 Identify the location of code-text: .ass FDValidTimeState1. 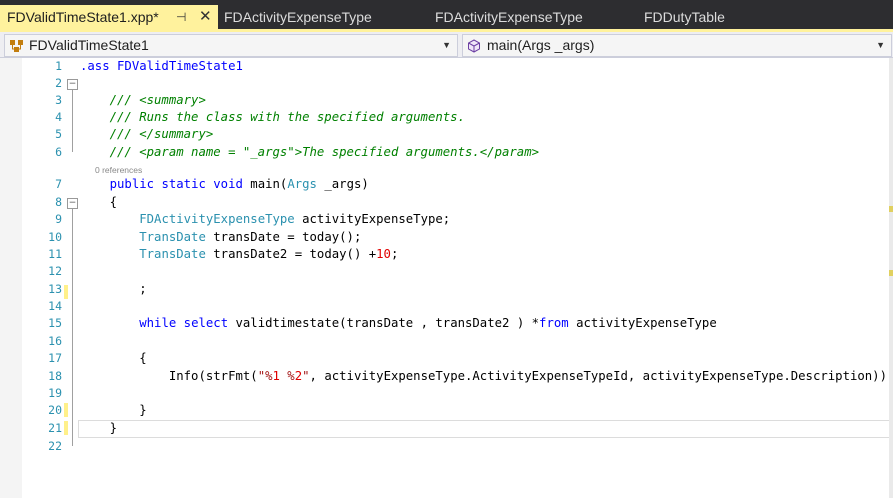
(161, 66).